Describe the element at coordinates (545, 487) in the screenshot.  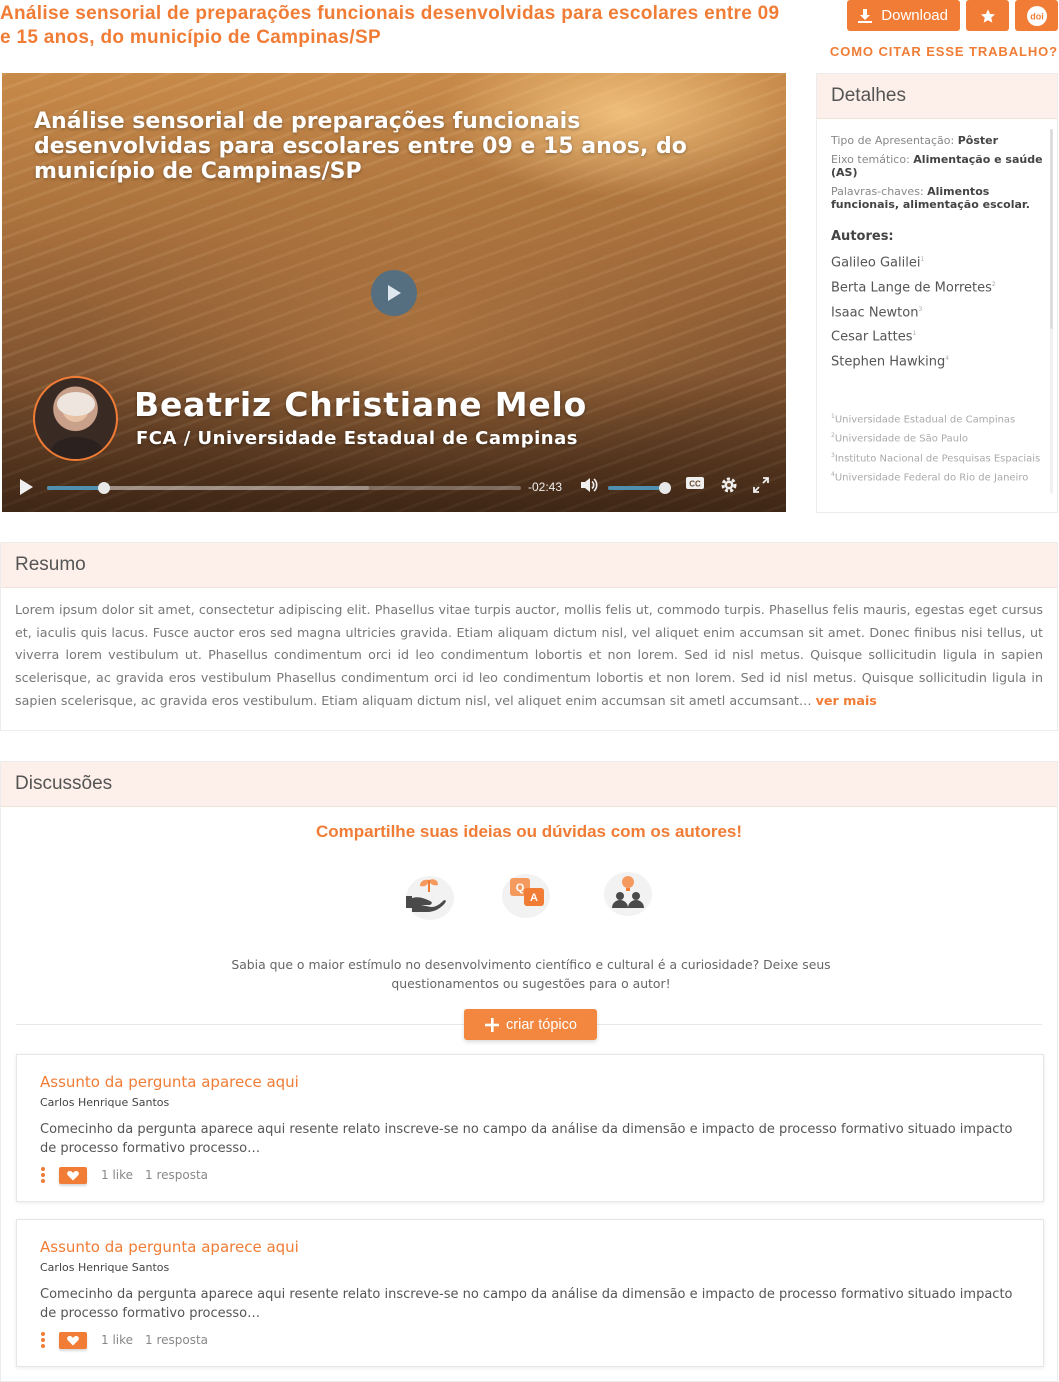
I see `time-remaining: -02:43` at that location.